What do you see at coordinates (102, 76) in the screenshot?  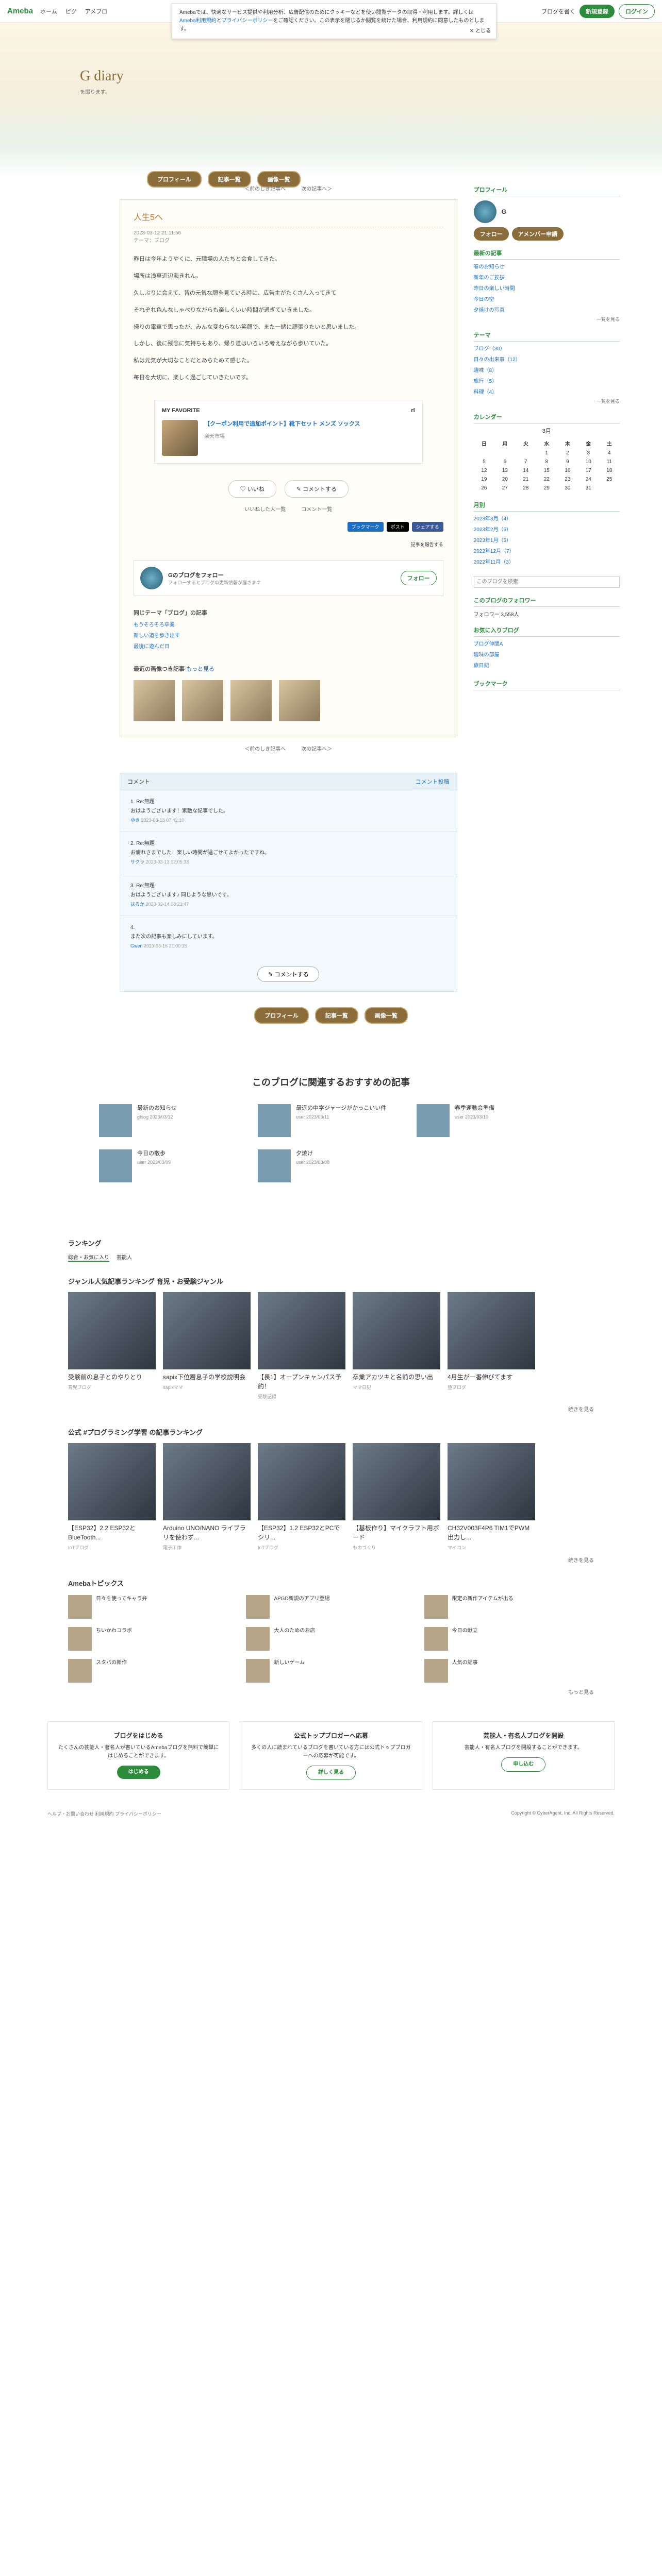 I see `blog-title: G diary` at bounding box center [102, 76].